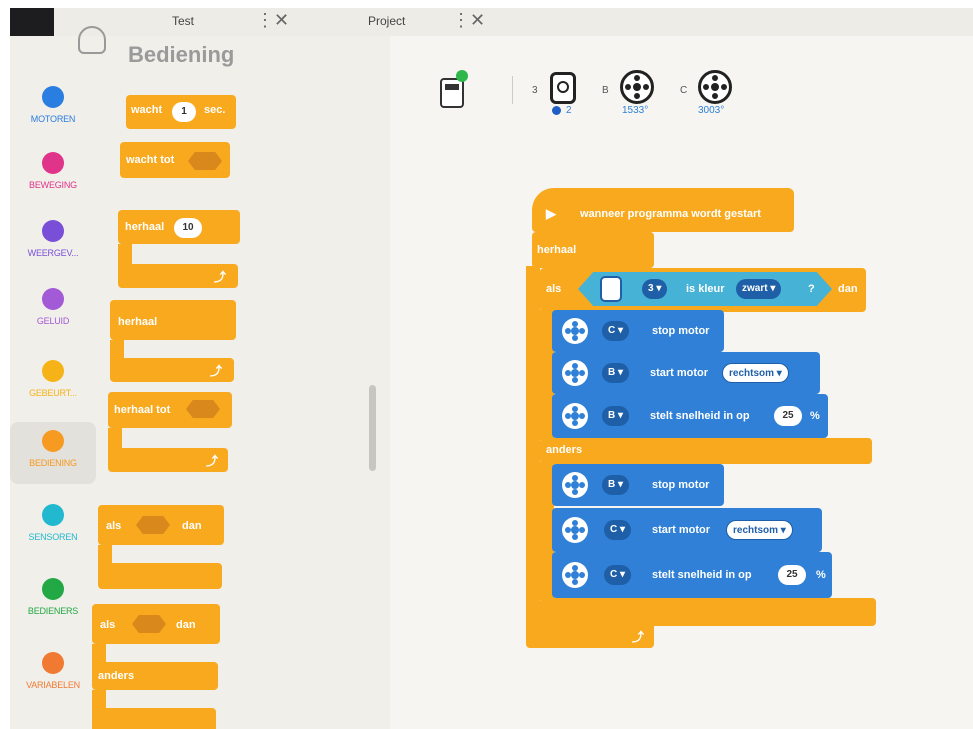  What do you see at coordinates (700, 416) in the screenshot?
I see `block-text: stelt snelheid in op` at bounding box center [700, 416].